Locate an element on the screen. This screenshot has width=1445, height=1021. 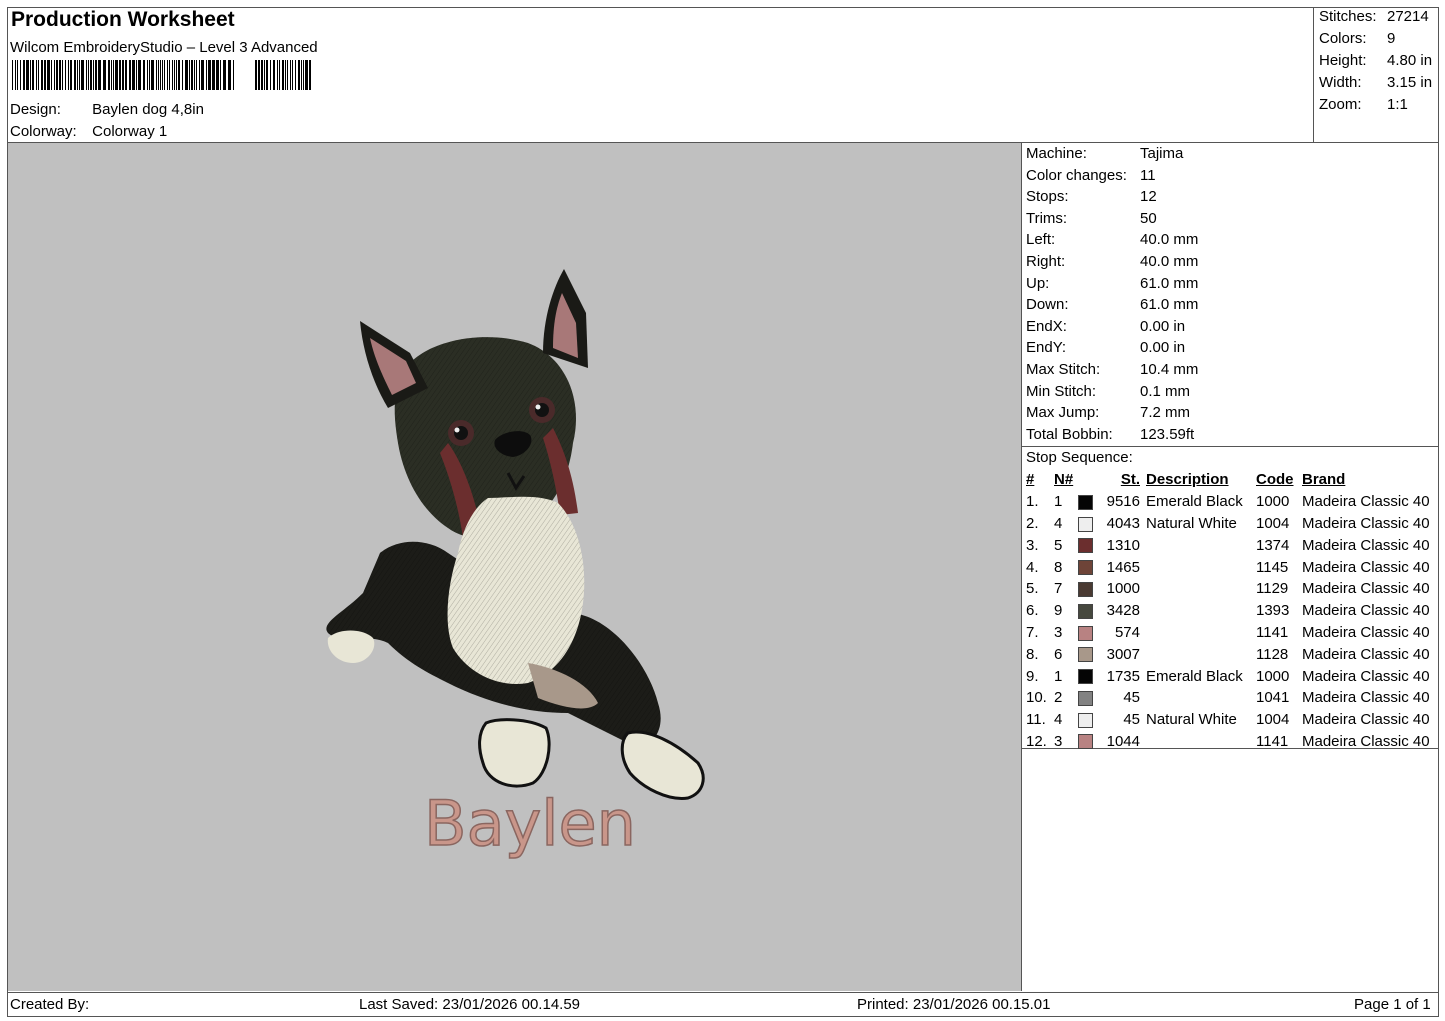
machine-info-row: Stops: 12 is located at coordinates (1091, 196).